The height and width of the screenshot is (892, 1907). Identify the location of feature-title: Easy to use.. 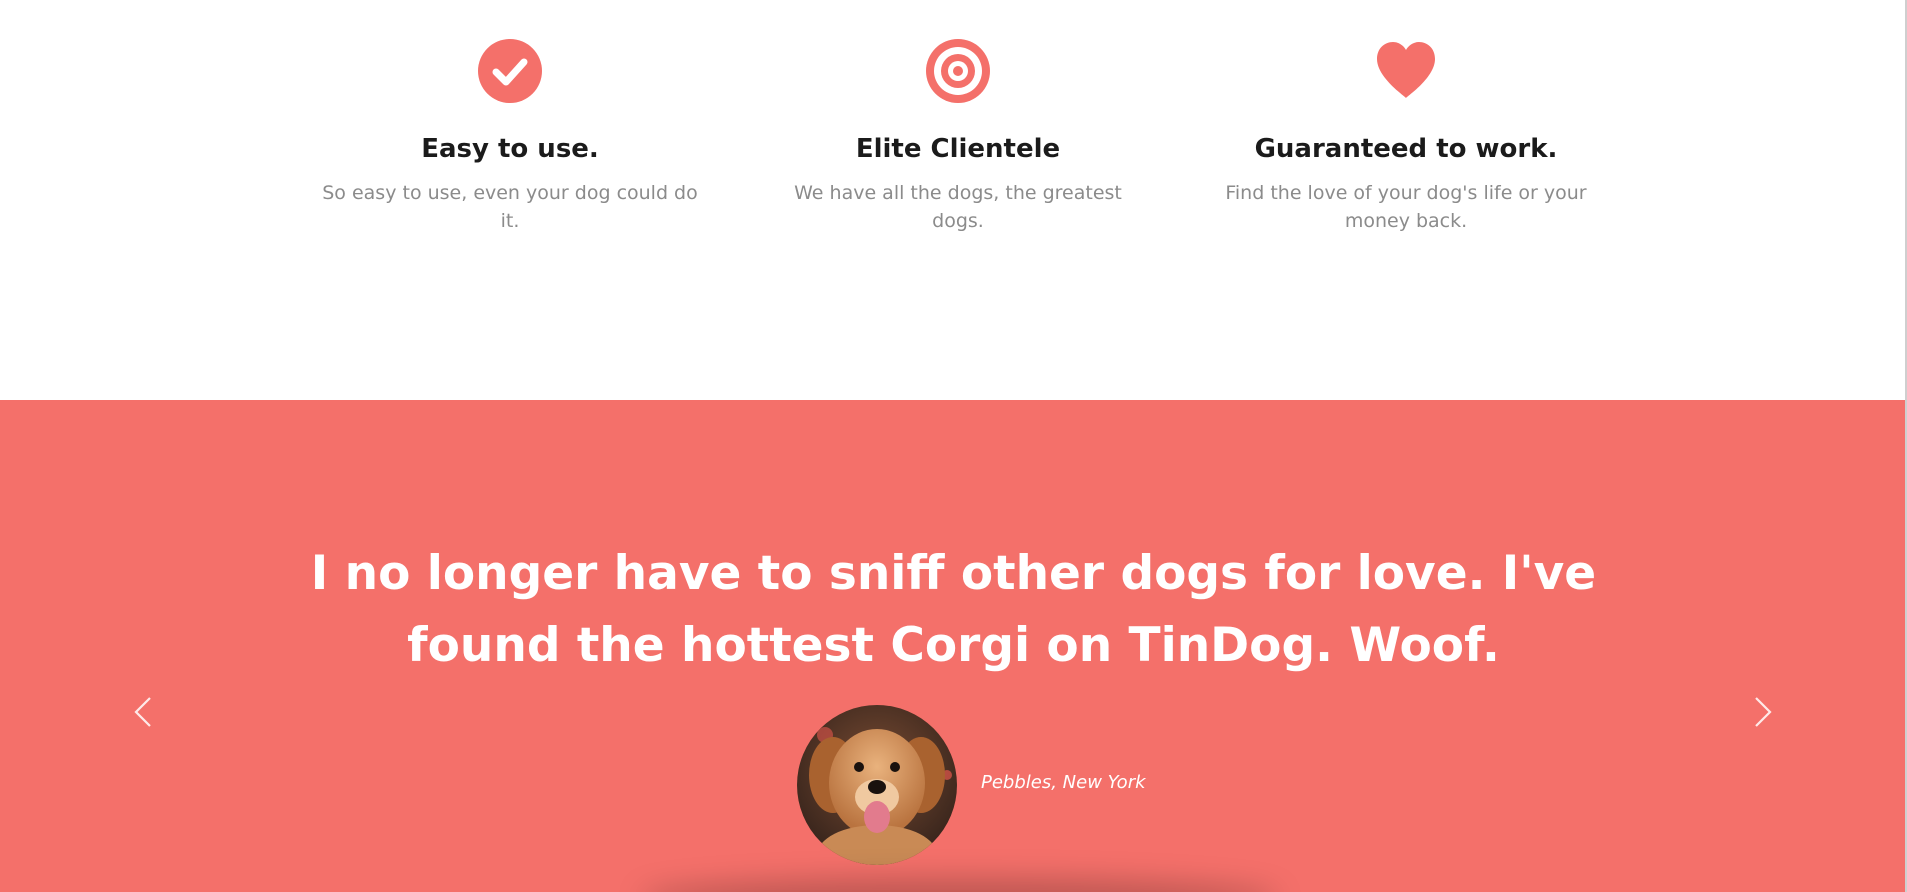
(510, 149).